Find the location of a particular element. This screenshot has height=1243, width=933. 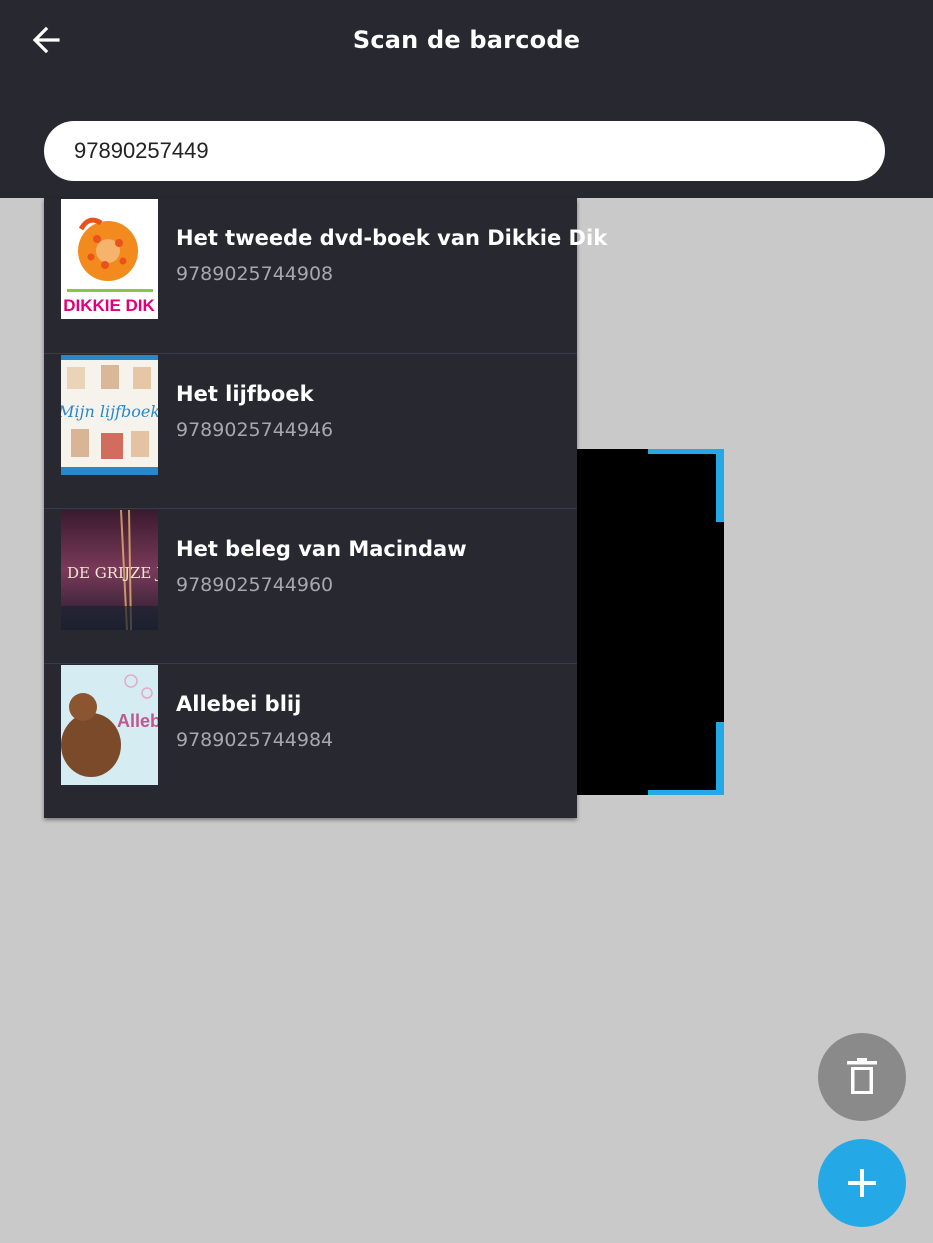

book-cover-image: Mijn lijfboek is located at coordinates (109, 415).